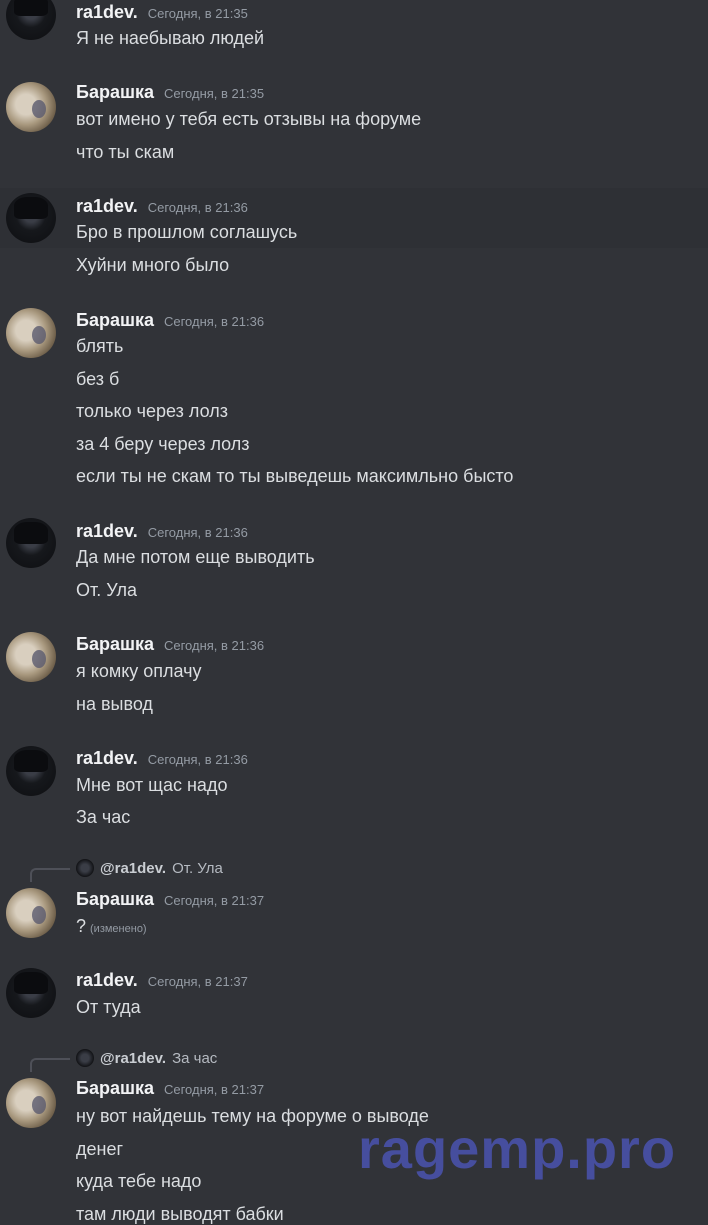 The image size is (708, 1225). I want to click on message-text: ? (изменено), so click(111, 926).